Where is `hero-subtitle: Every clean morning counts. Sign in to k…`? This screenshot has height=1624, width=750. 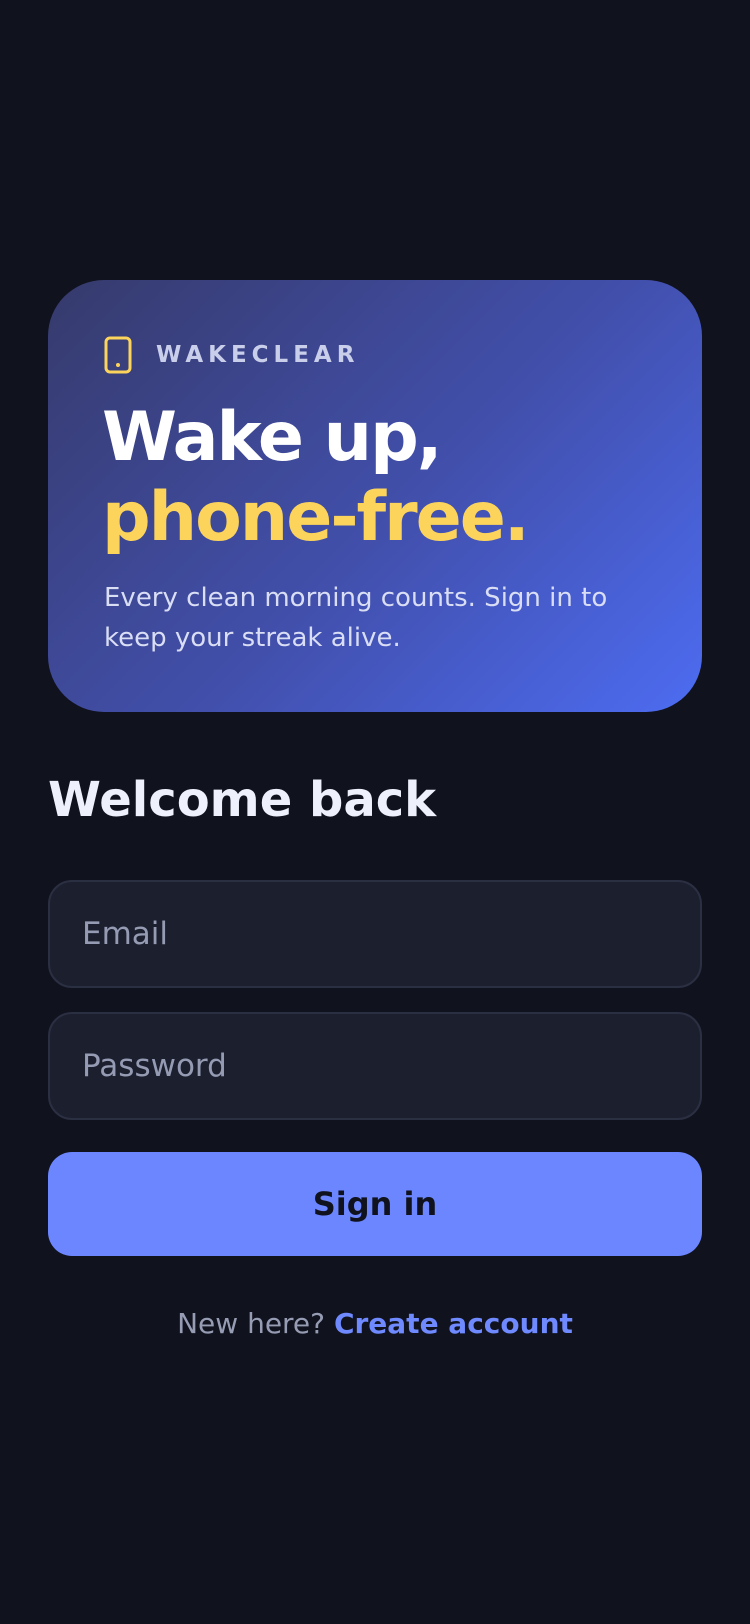
hero-subtitle: Every clean morning counts. Sign in to k… is located at coordinates (356, 618).